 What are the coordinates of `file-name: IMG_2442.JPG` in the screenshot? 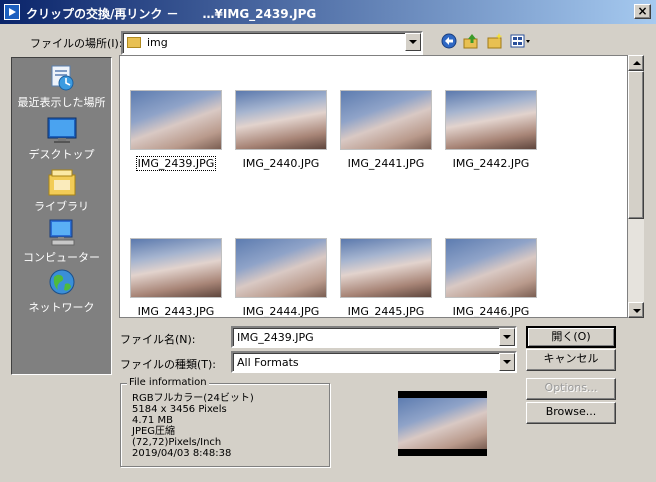 It's located at (491, 163).